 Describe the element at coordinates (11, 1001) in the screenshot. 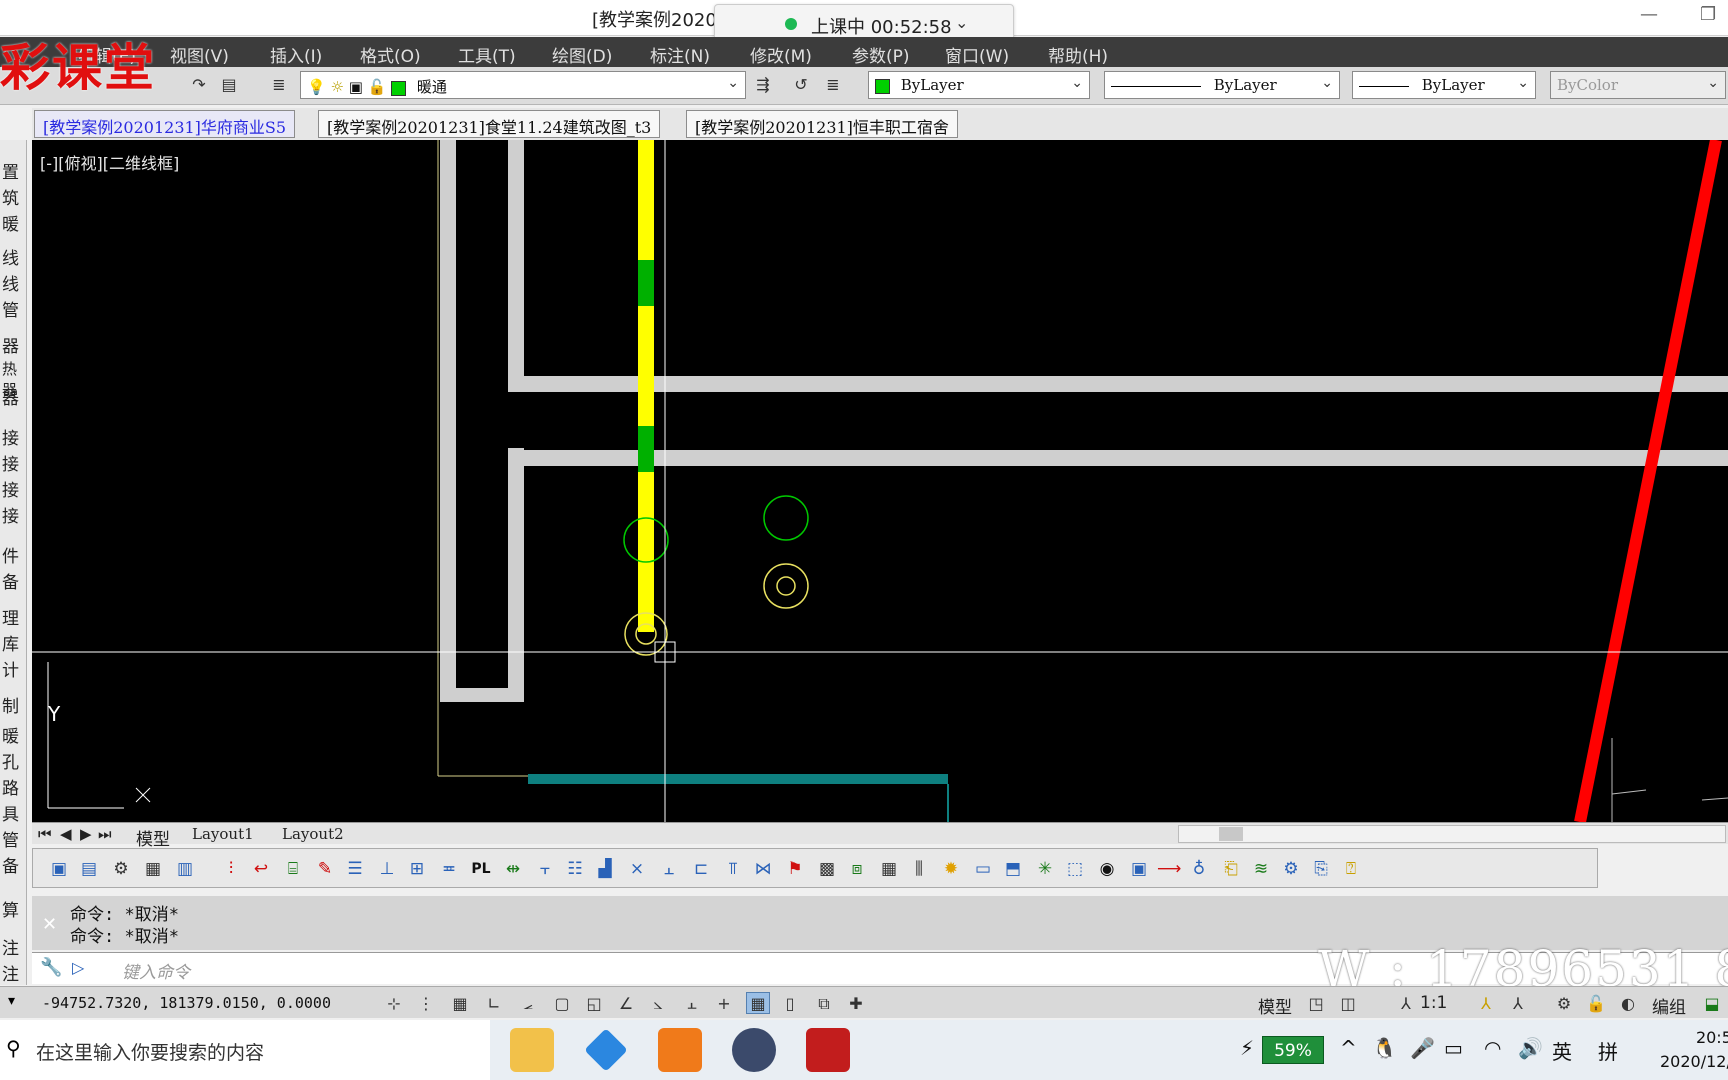

I see `chevron-down-icon: ▾` at that location.